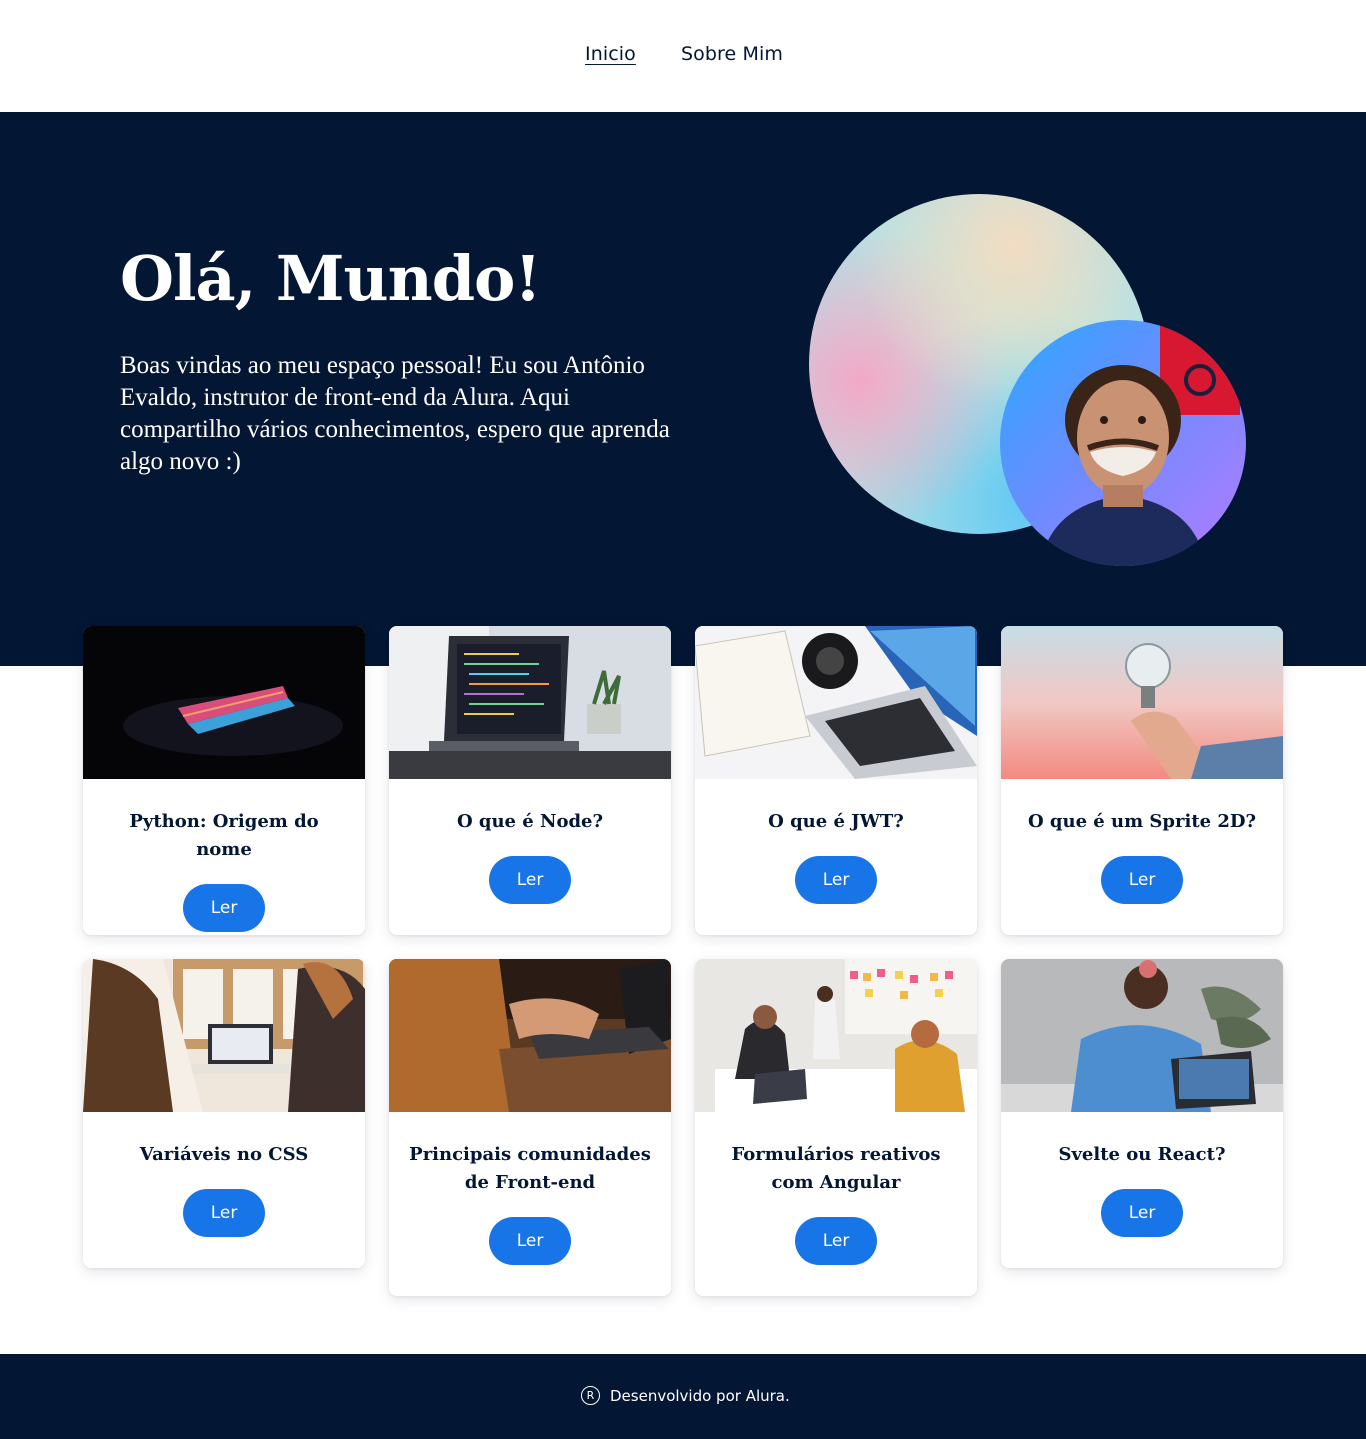 This screenshot has height=1439, width=1366. I want to click on card-title: O que é Node?, so click(530, 821).